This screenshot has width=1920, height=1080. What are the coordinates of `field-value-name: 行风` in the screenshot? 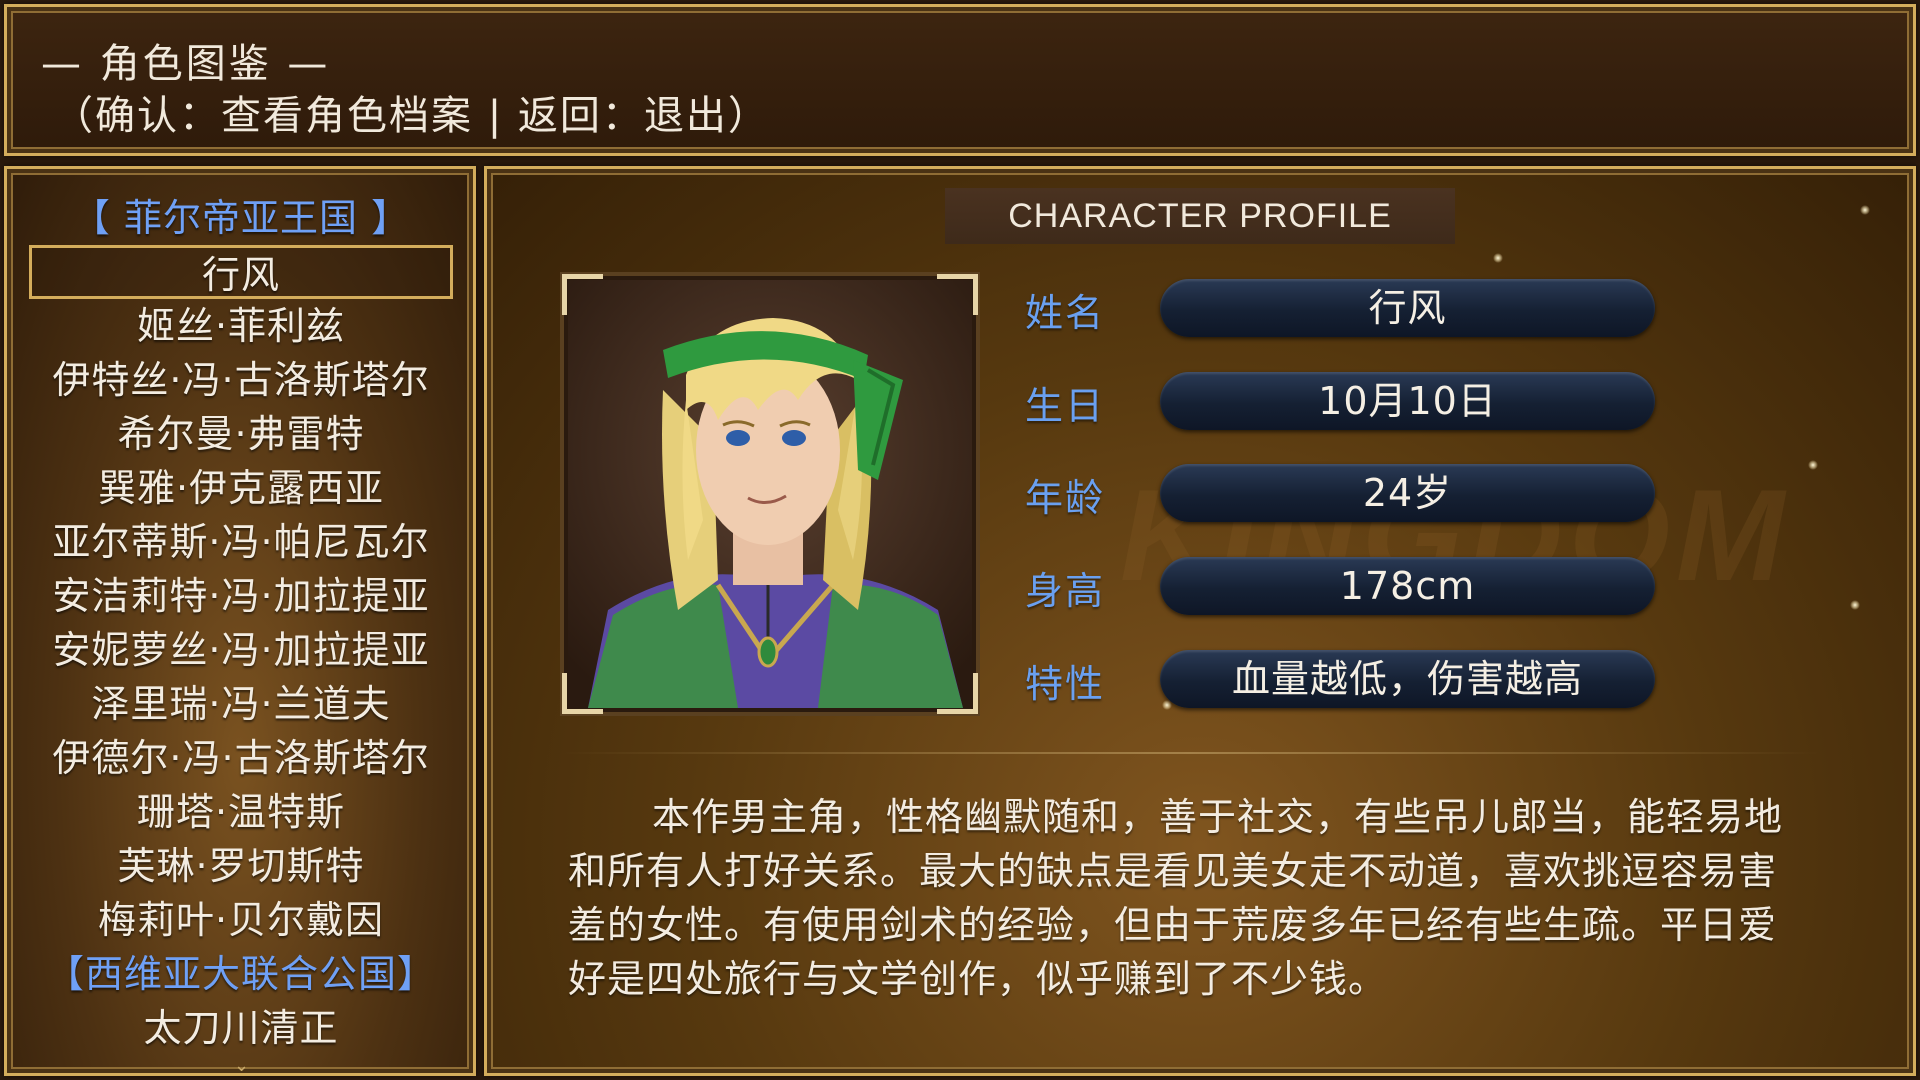 It's located at (1407, 308).